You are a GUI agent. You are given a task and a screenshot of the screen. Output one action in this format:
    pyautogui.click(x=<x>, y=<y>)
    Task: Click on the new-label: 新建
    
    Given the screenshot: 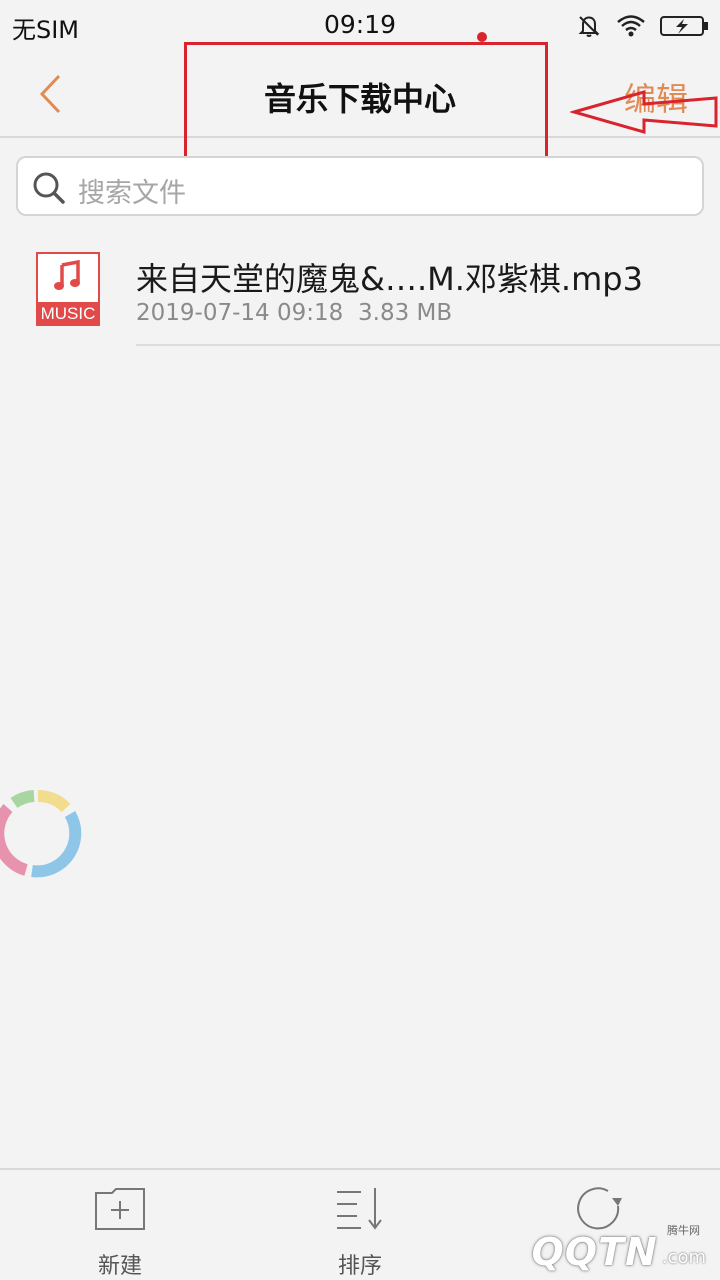 What is the action you would take?
    pyautogui.click(x=119, y=1266)
    